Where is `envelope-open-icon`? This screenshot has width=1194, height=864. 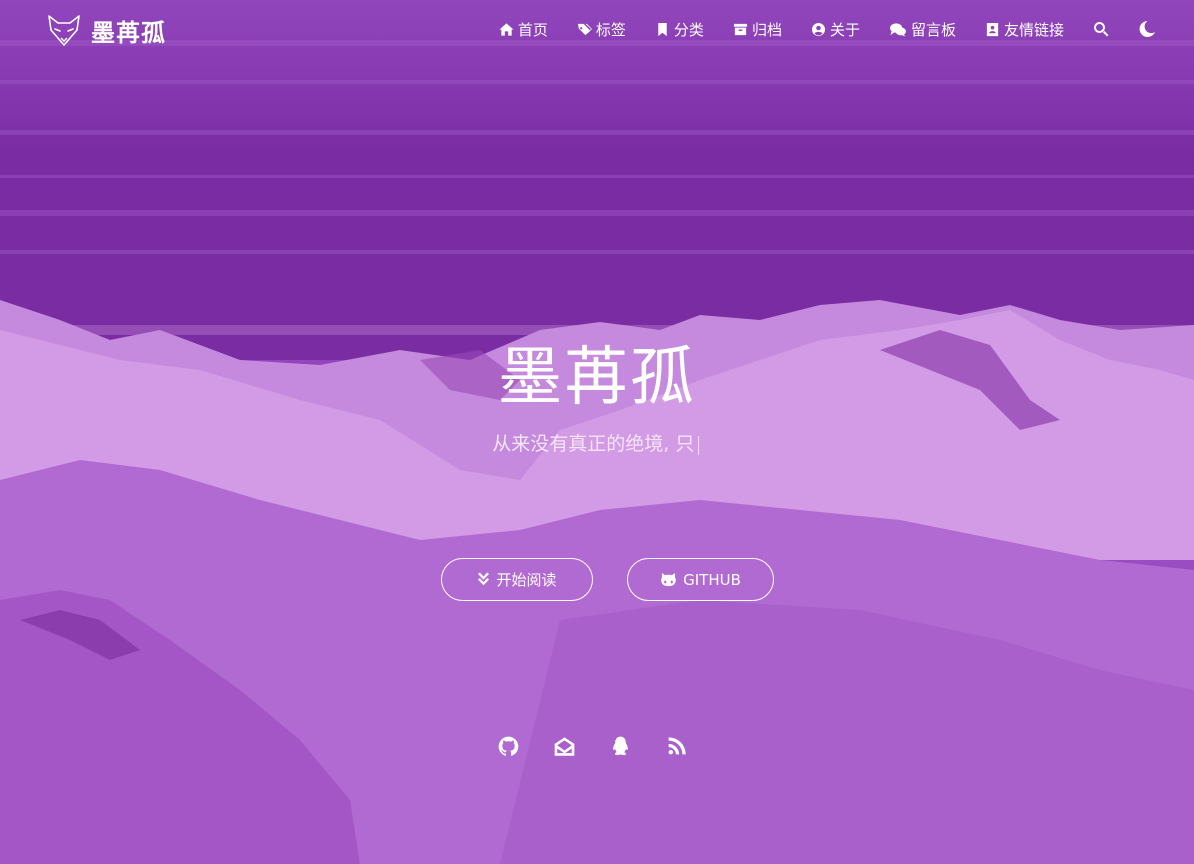
envelope-open-icon is located at coordinates (564, 746).